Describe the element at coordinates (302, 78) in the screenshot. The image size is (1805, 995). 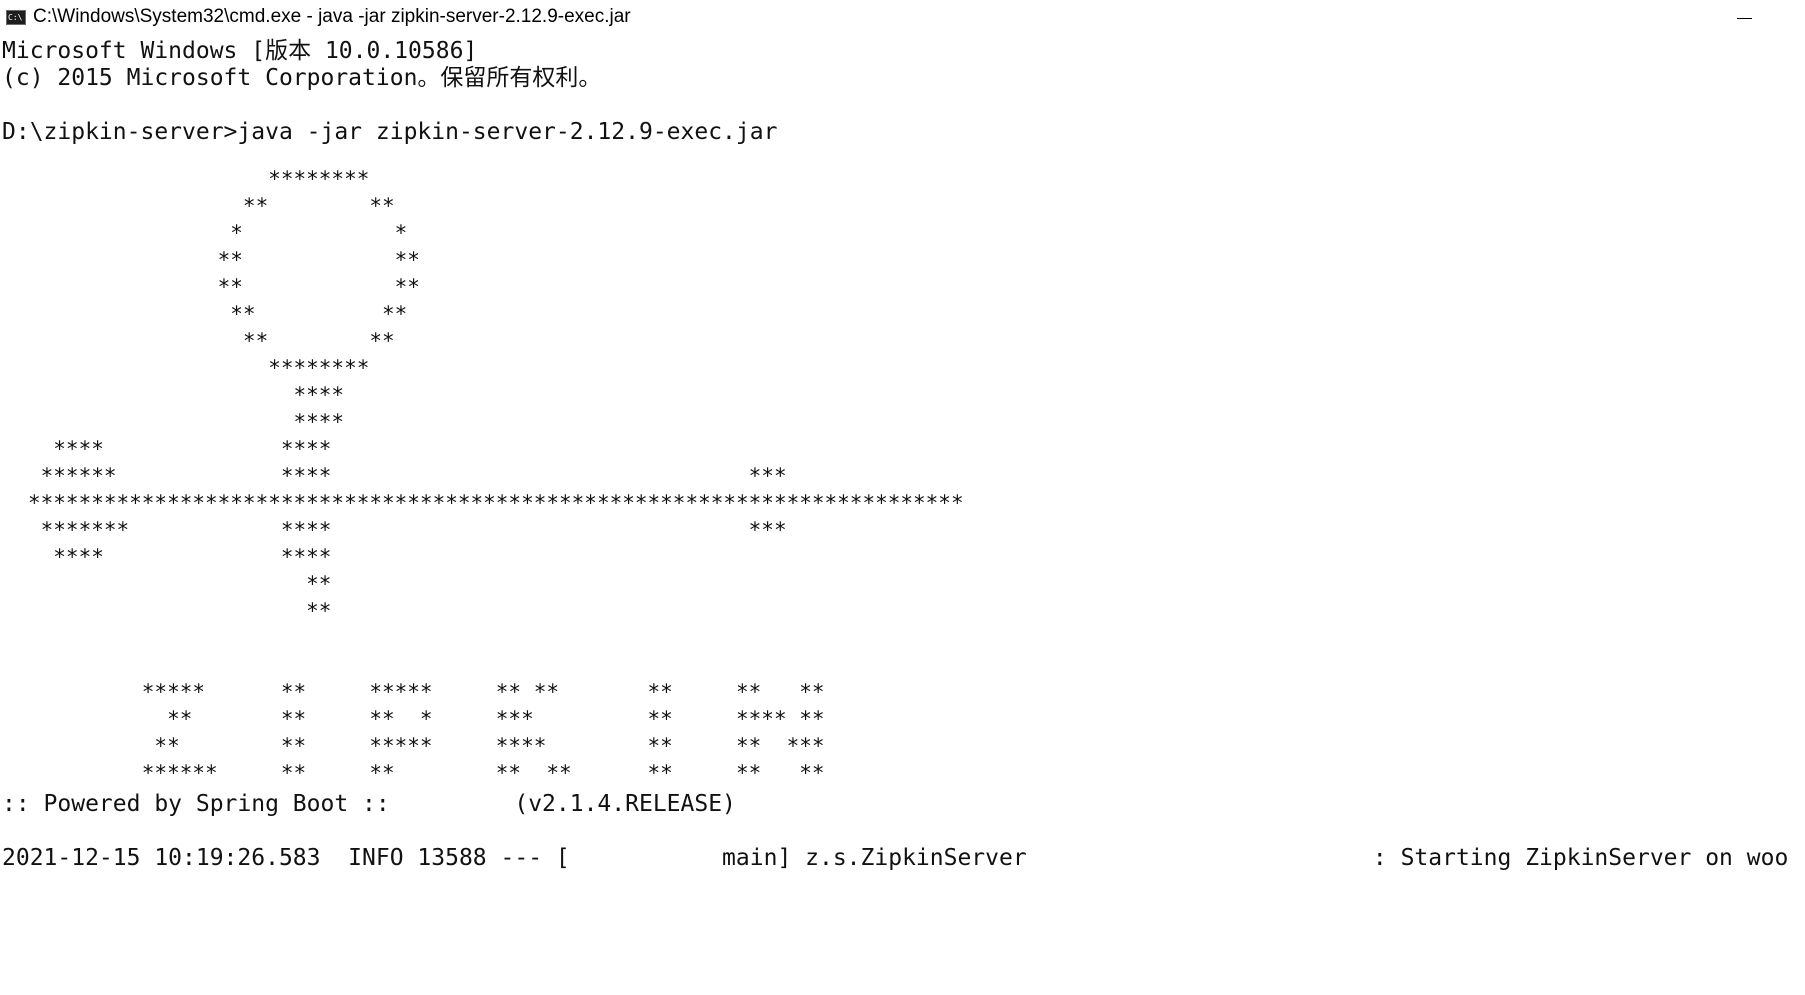
I see `banner-line-copyright: (c) 2015 Microsoft Corporation。保留所有权利。` at that location.